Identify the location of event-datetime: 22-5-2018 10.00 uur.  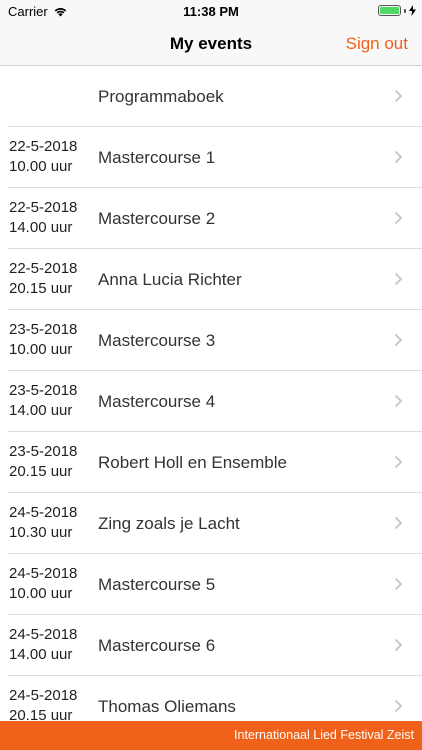
(43, 157).